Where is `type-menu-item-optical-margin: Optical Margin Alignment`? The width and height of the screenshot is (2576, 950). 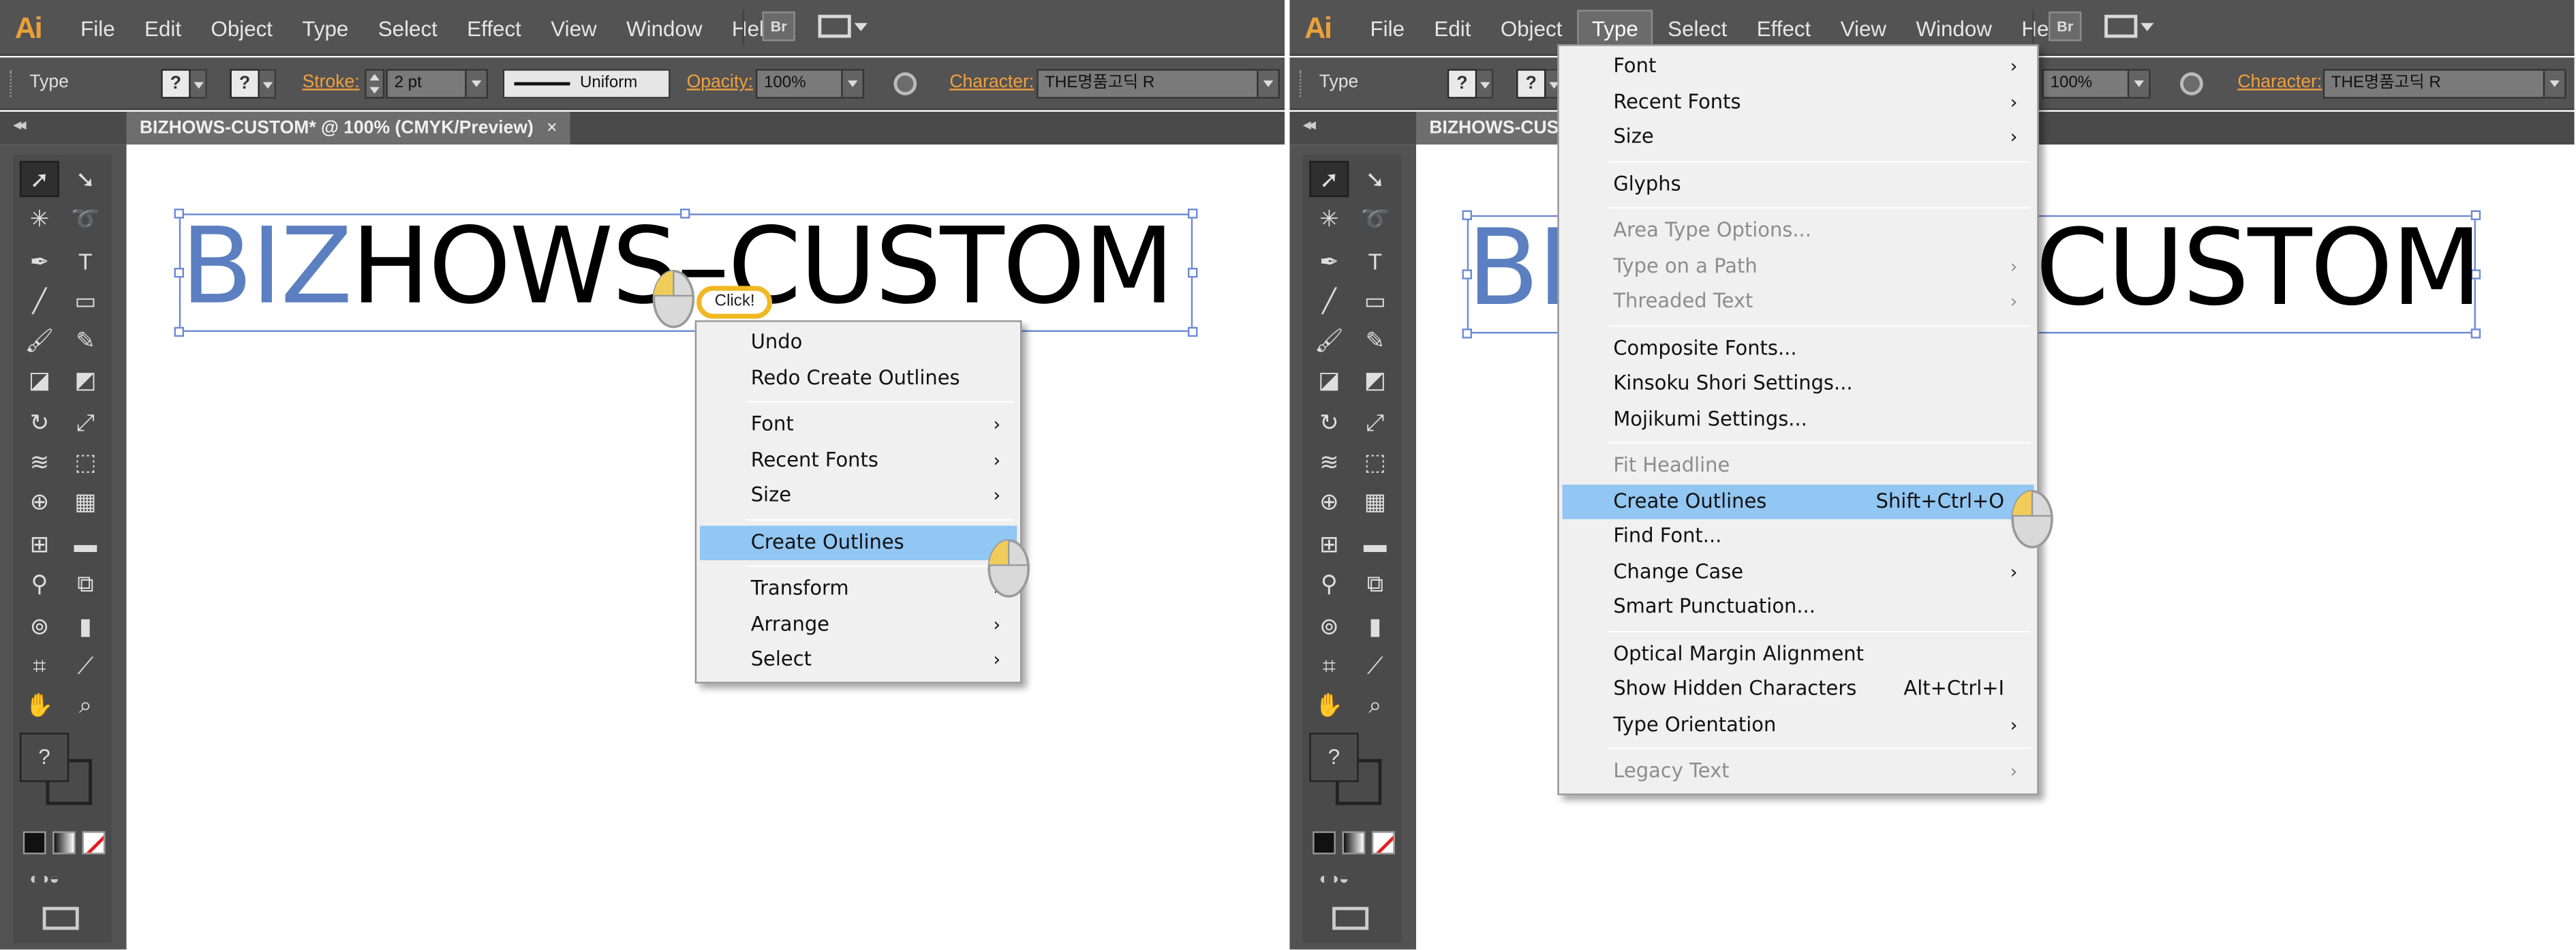
type-menu-item-optical-margin: Optical Margin Alignment is located at coordinates (1799, 655).